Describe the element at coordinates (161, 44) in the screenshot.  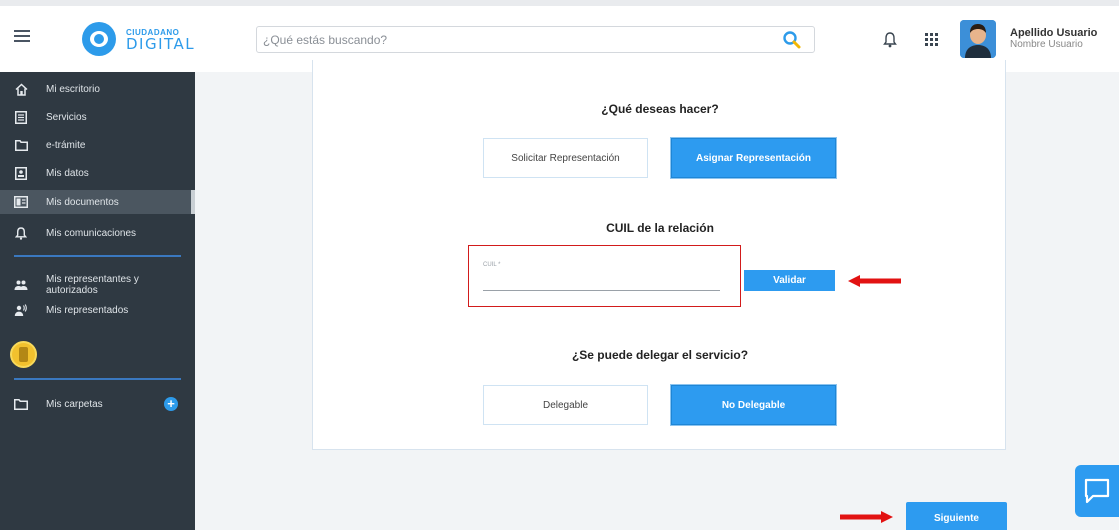
I see `logo-big-text: DIGITAL` at that location.